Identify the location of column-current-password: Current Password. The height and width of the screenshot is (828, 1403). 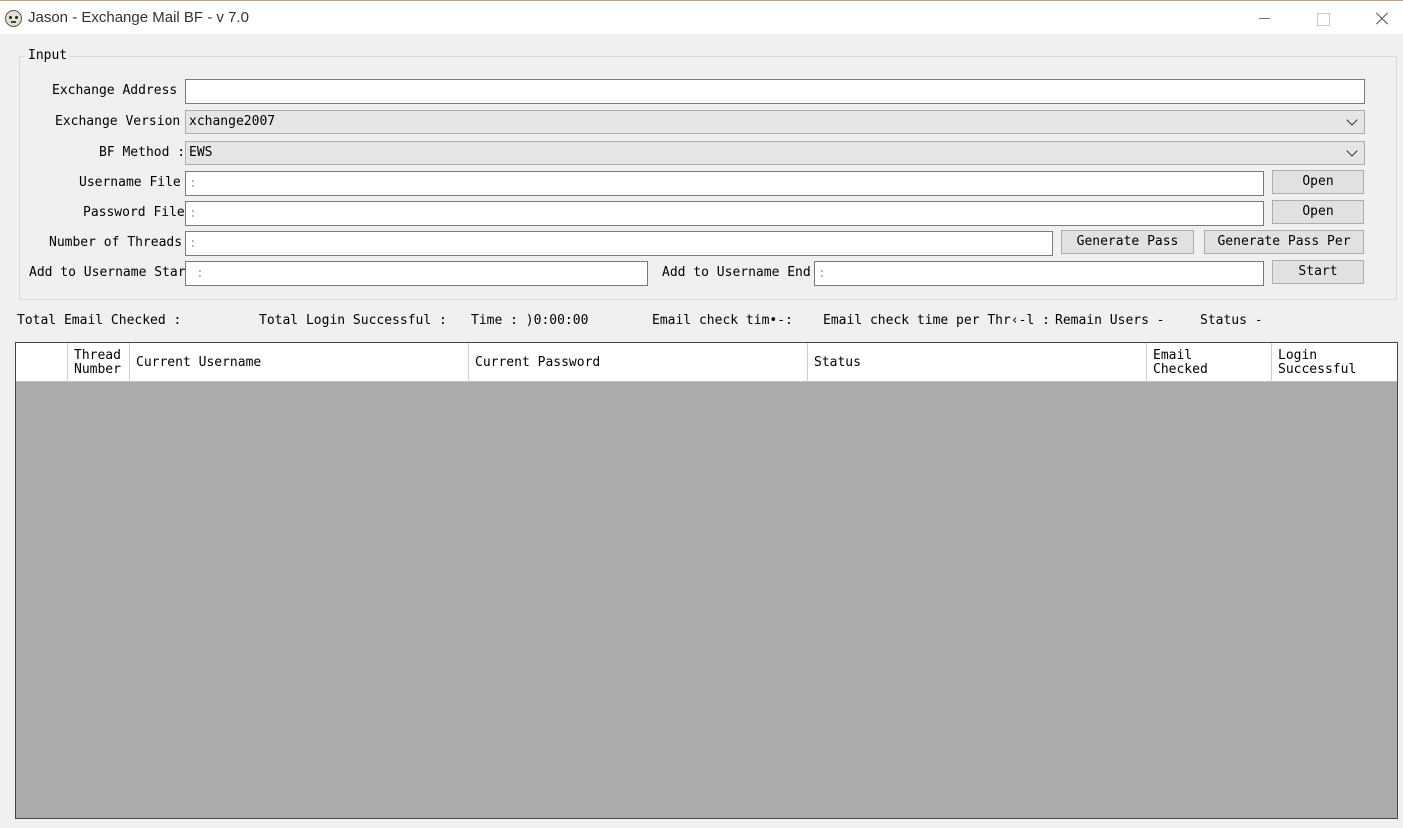
(638, 362).